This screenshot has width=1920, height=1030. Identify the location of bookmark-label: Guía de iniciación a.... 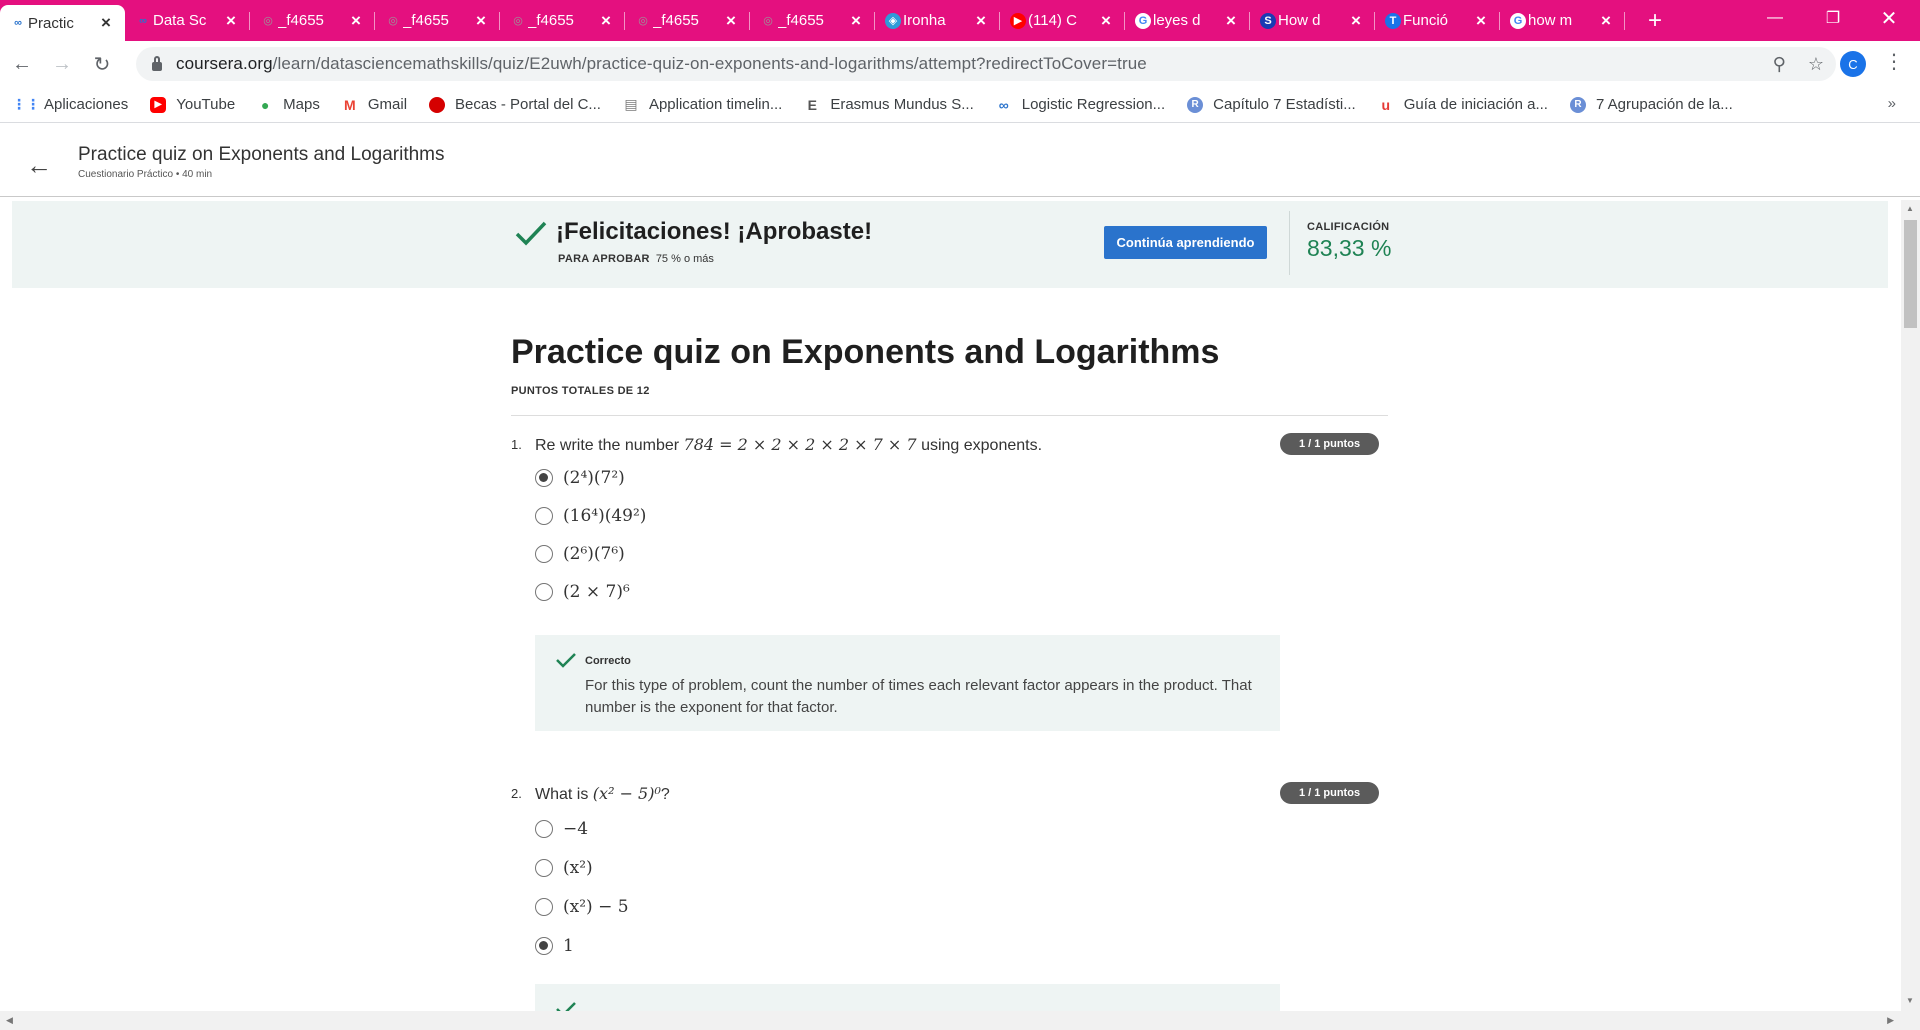
(1475, 104).